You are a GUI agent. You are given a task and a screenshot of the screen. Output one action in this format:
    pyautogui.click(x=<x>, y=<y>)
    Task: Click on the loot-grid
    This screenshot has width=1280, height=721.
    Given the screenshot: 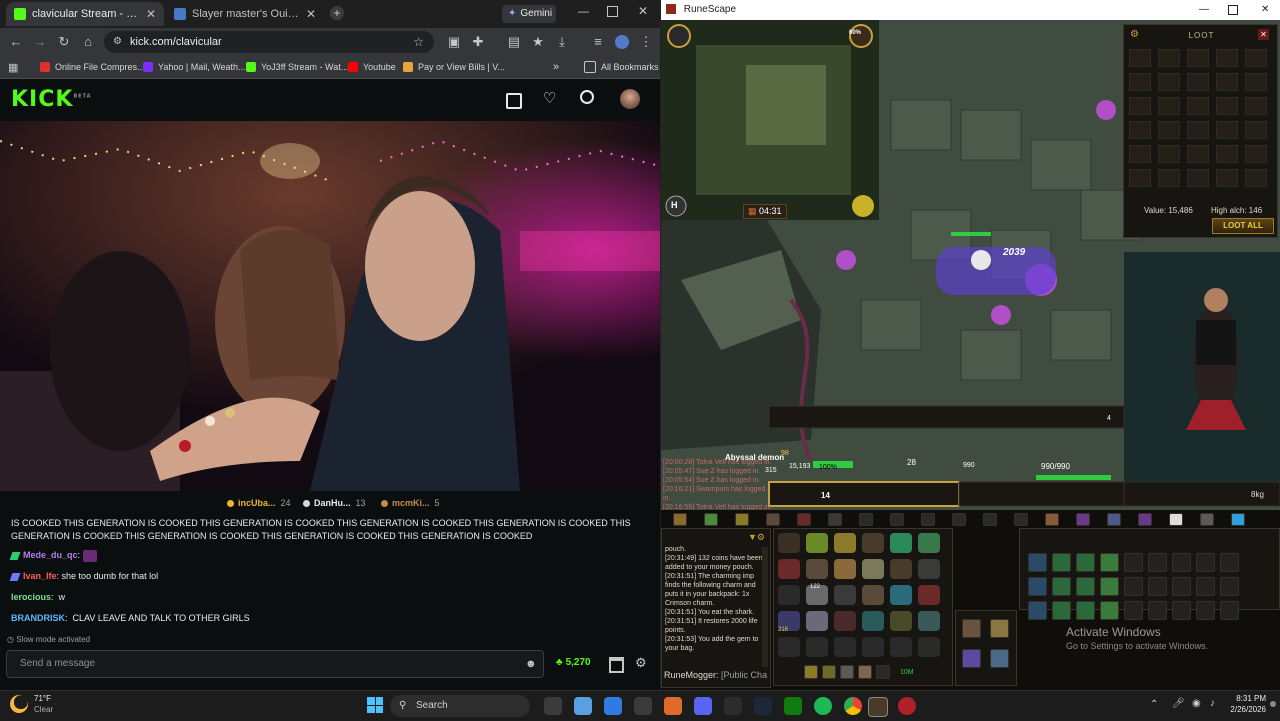 What is the action you would take?
    pyautogui.click(x=1201, y=124)
    